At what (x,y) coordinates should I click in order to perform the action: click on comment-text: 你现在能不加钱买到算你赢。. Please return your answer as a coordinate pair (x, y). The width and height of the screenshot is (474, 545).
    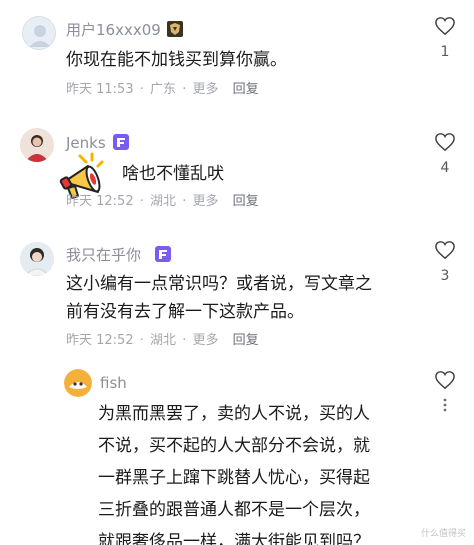
    Looking at the image, I should click on (176, 60).